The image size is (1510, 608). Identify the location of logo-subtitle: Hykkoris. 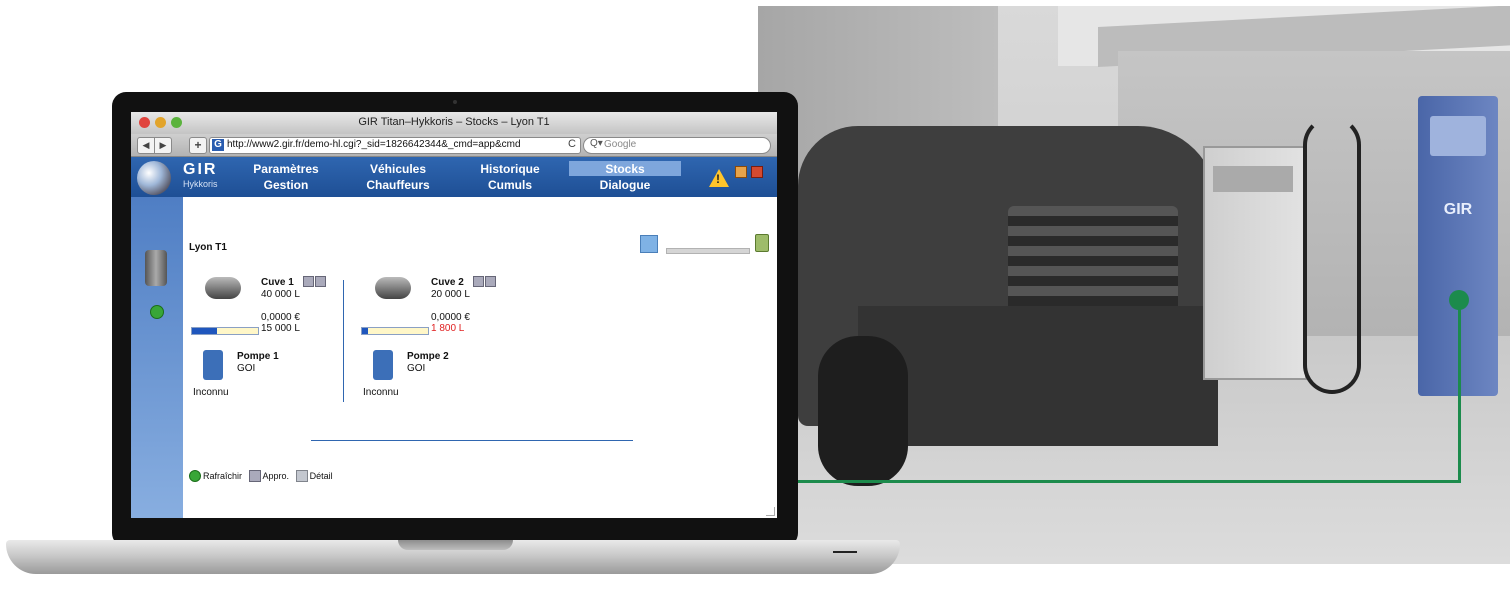
(200, 184).